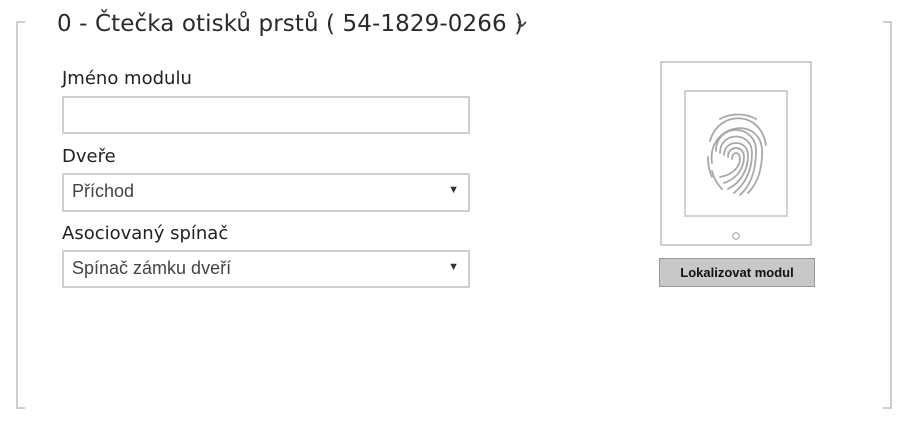  Describe the element at coordinates (20, 408) in the screenshot. I see `frame-left-bottom-tick` at that location.